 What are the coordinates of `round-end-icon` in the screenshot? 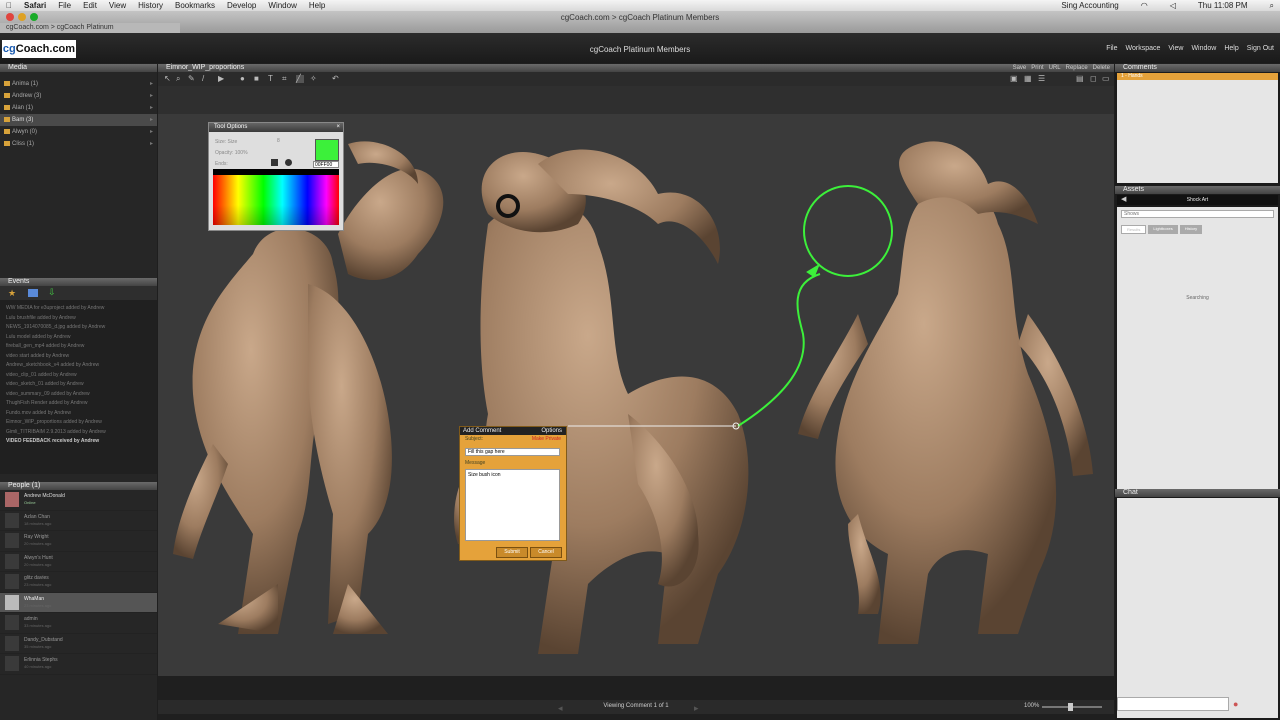 It's located at (288, 162).